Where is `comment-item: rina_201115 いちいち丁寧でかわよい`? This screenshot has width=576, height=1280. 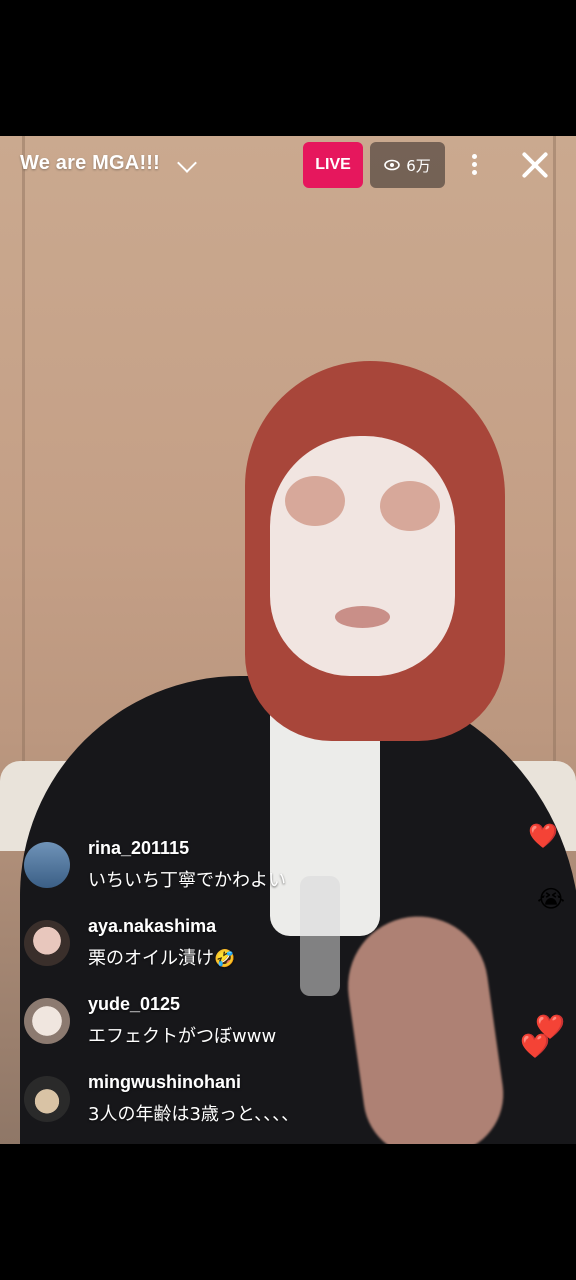 comment-item: rina_201115 いちいち丁寧でかわよい is located at coordinates (214, 875).